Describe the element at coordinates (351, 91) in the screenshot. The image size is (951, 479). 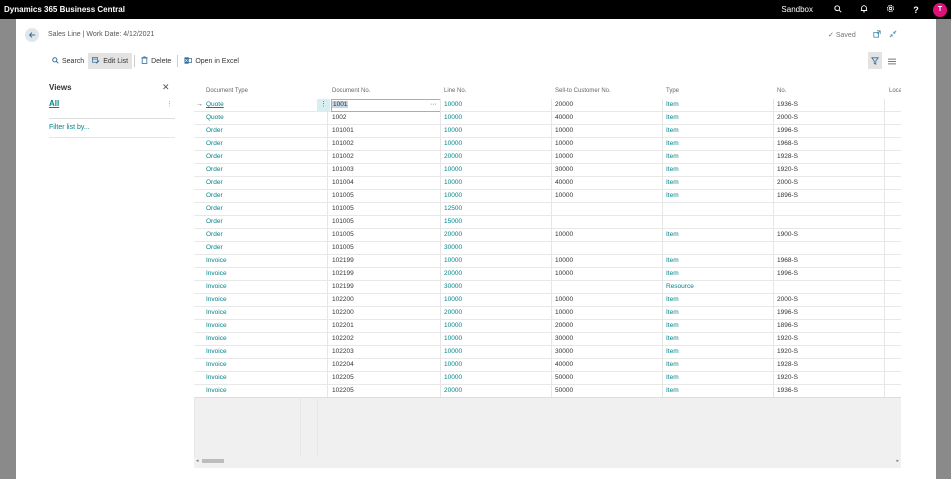
I see `col-document-no-header: Document No.` at that location.